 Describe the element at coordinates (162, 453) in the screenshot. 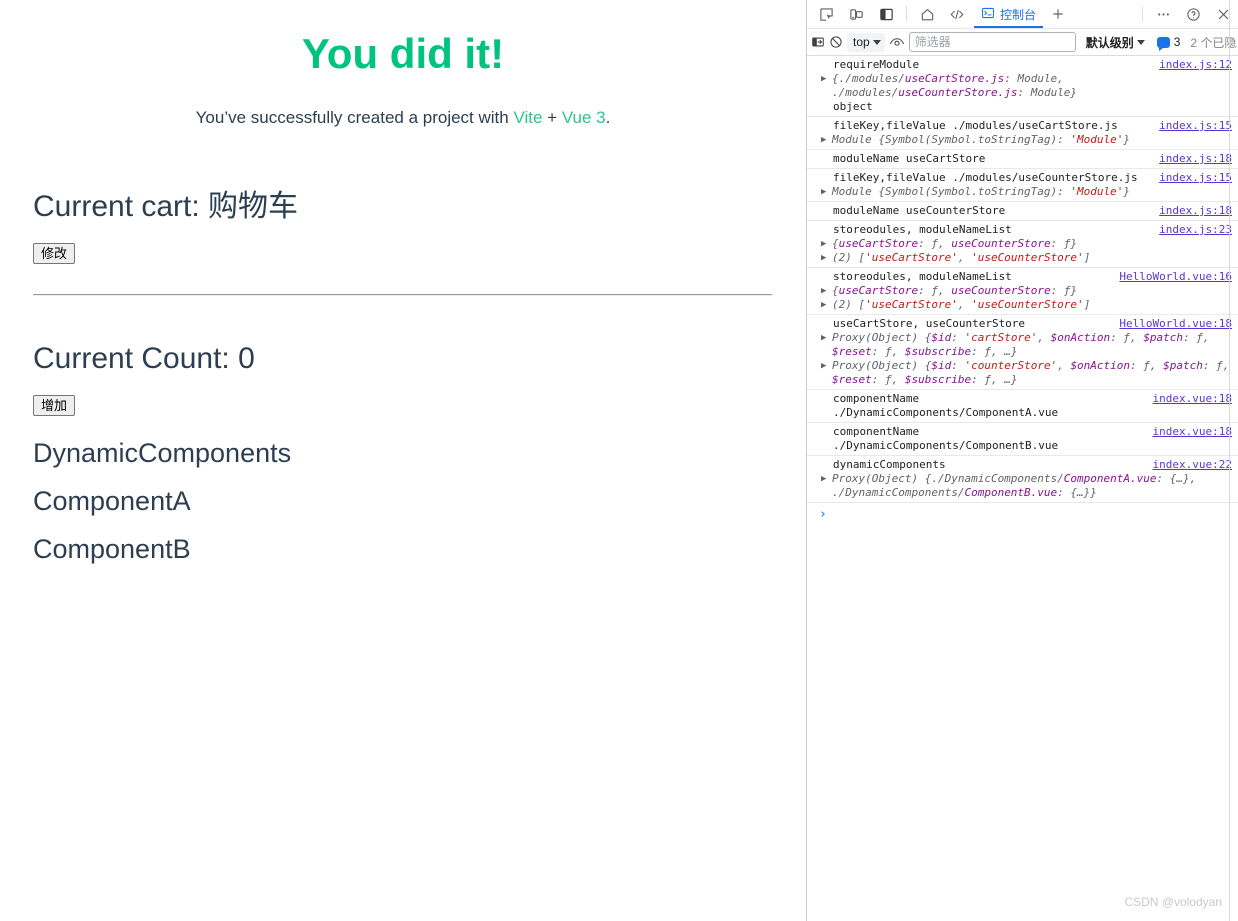

I see `dynamic-components-heading: DynamicComponents` at that location.